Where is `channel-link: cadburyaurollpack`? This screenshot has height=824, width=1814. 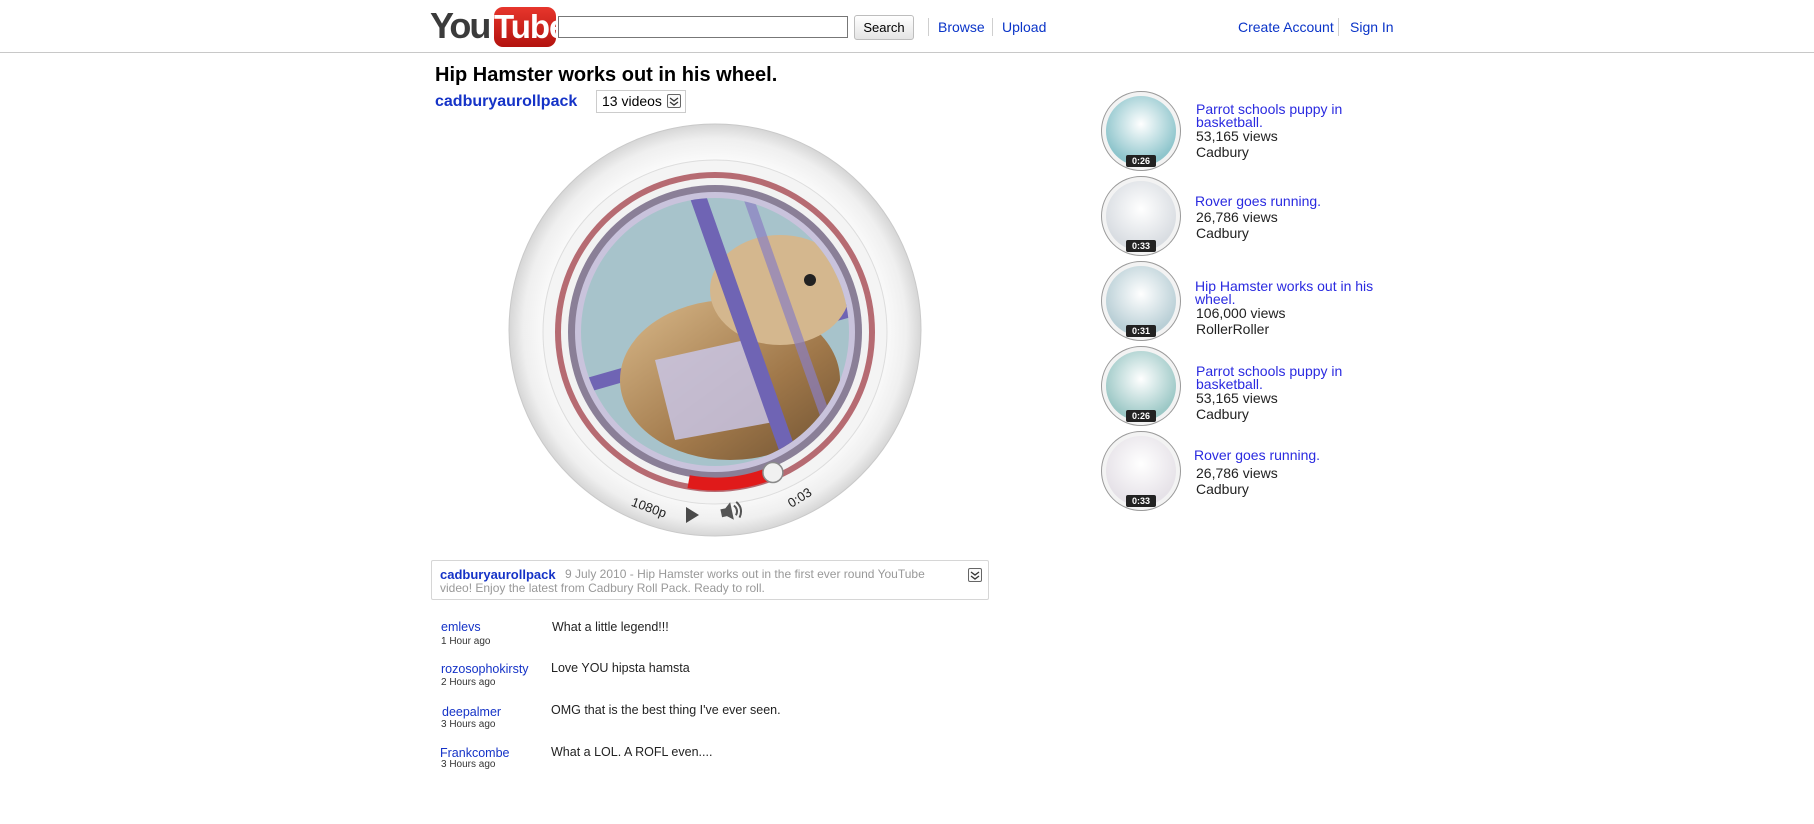 channel-link: cadburyaurollpack is located at coordinates (506, 102).